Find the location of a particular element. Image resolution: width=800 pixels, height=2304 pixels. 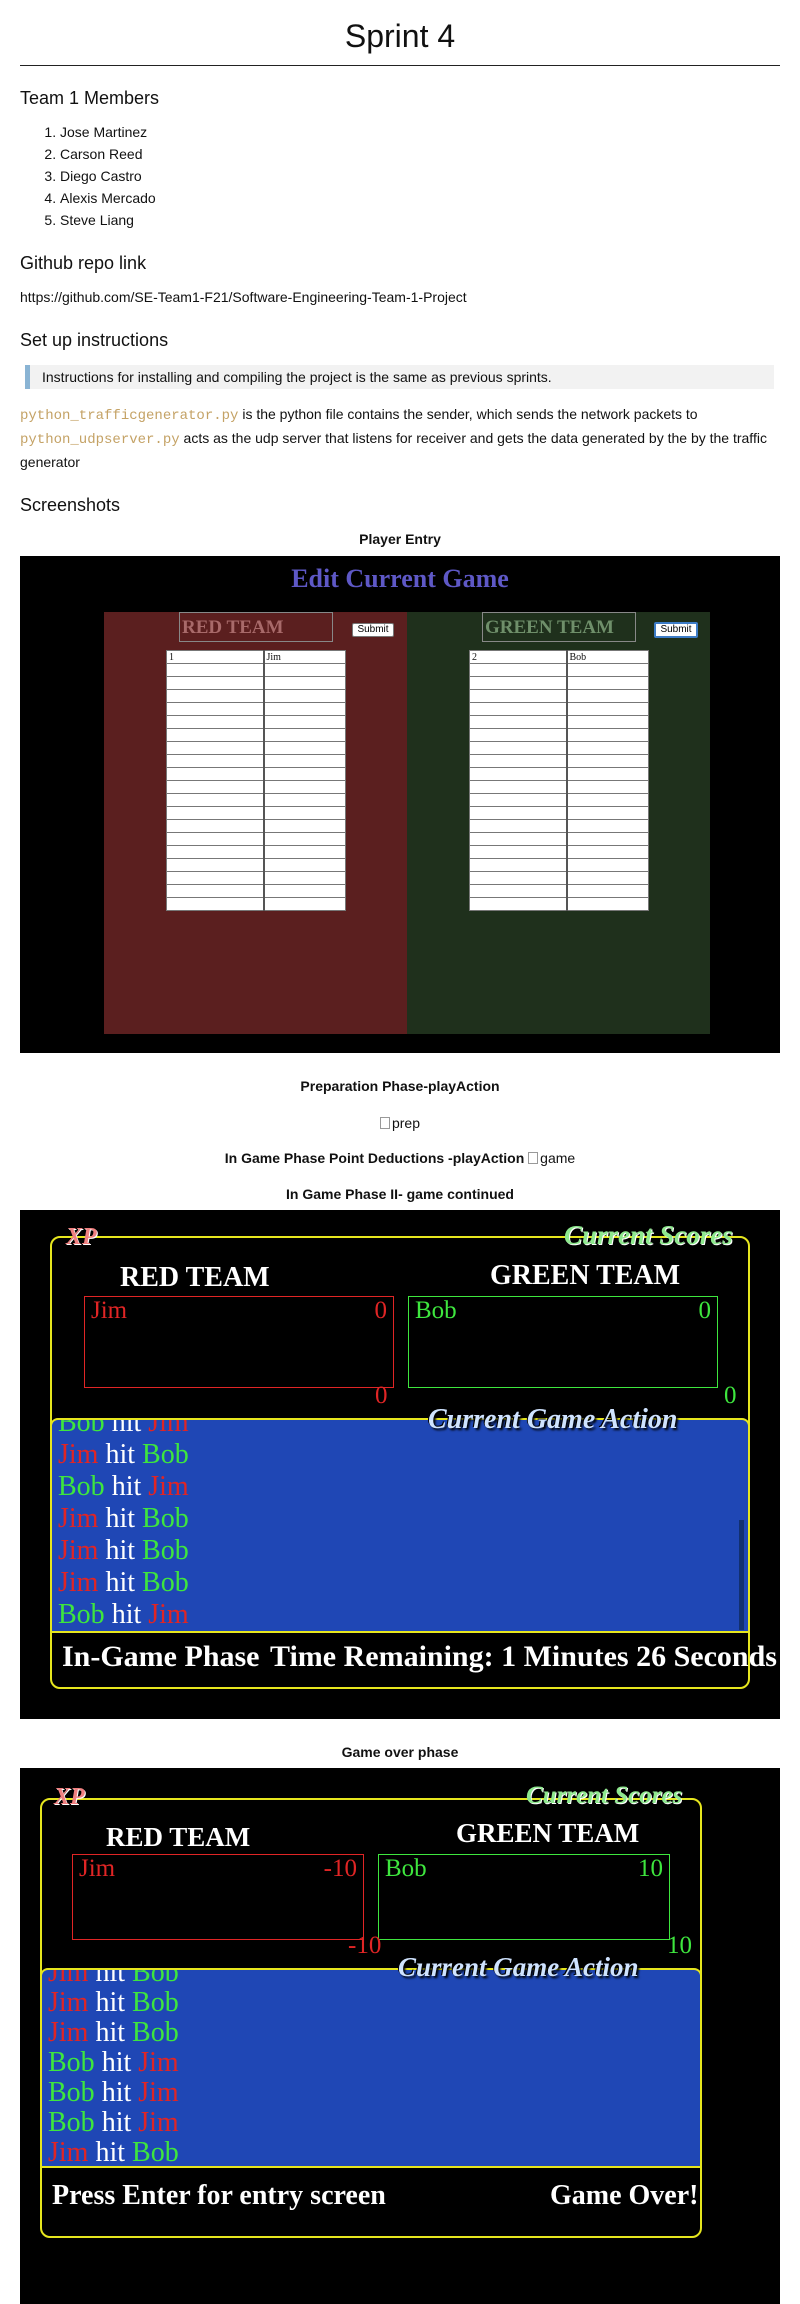

player-name-cell: Jim is located at coordinates (304, 657).